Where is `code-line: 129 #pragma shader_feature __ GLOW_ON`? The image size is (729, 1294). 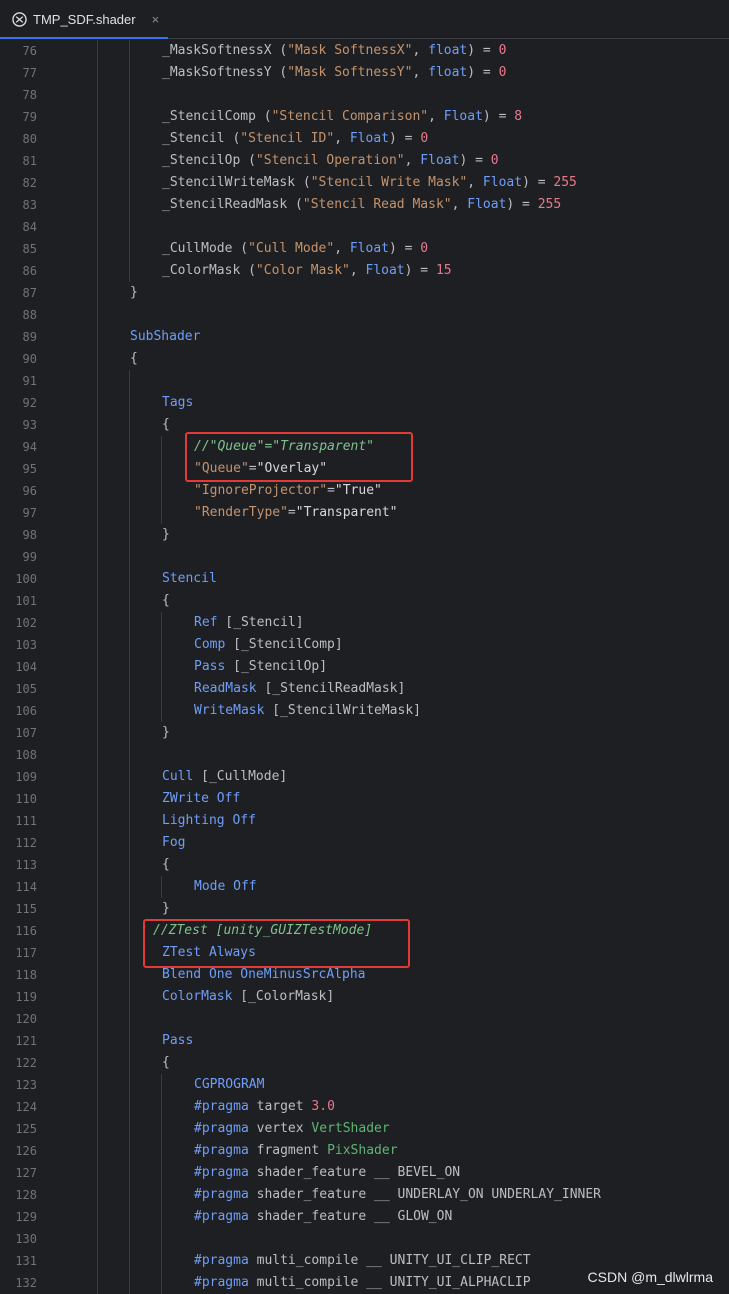
code-line: 129 #pragma shader_feature __ GLOW_ON is located at coordinates (364, 1217).